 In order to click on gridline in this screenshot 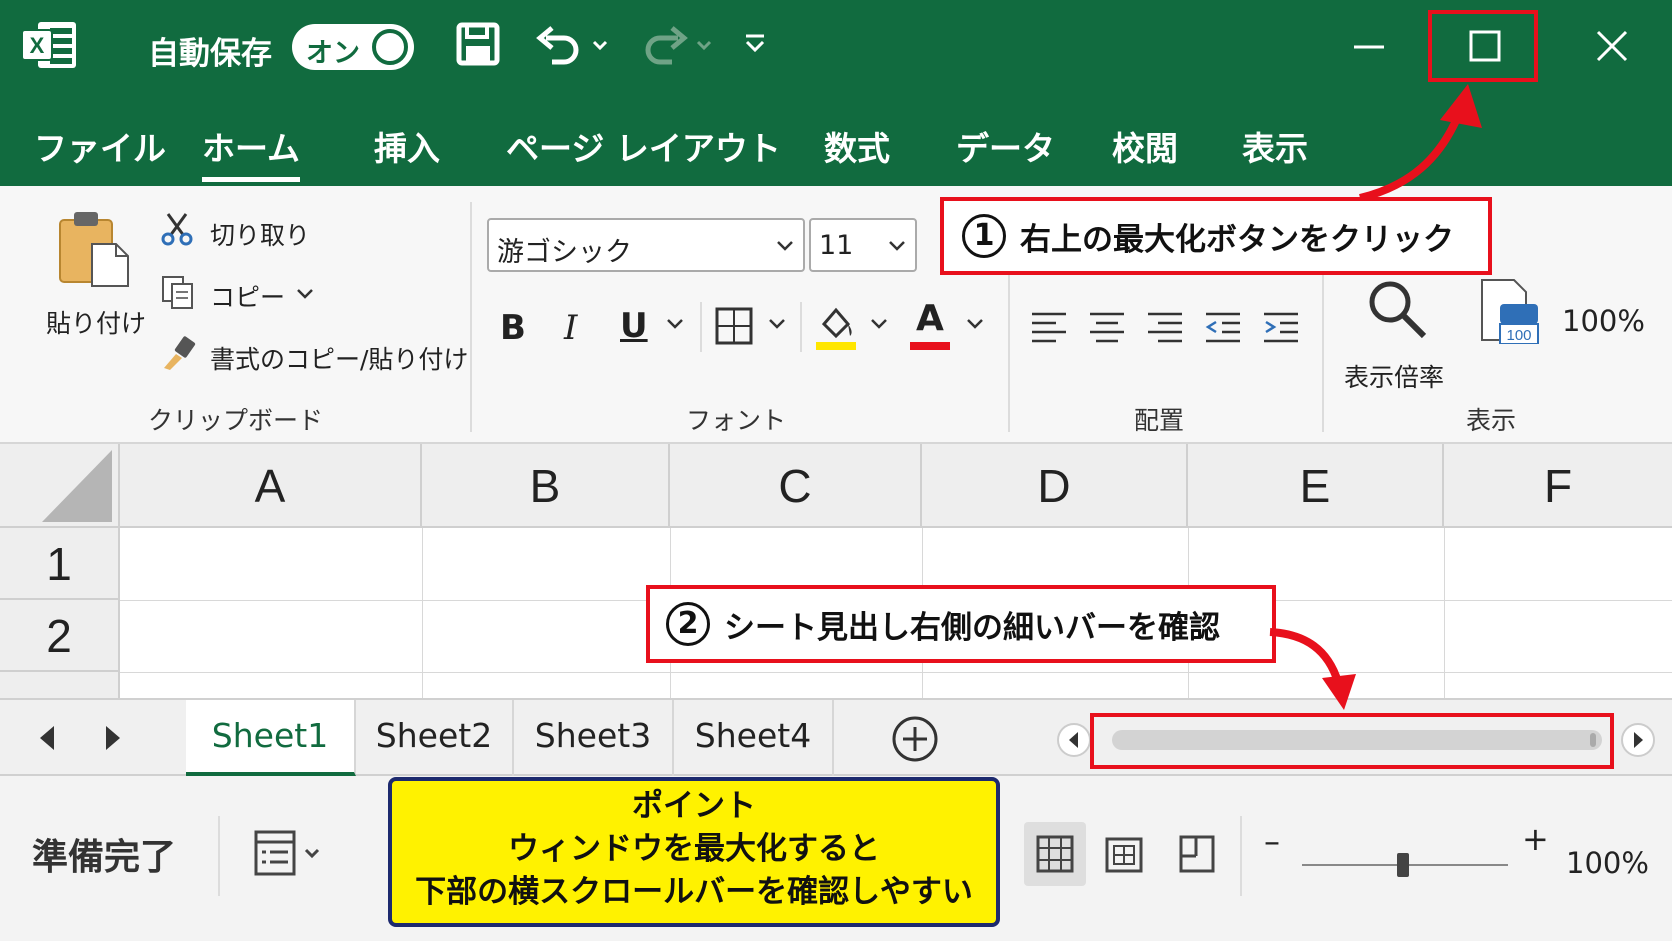, I will do `click(896, 672)`.